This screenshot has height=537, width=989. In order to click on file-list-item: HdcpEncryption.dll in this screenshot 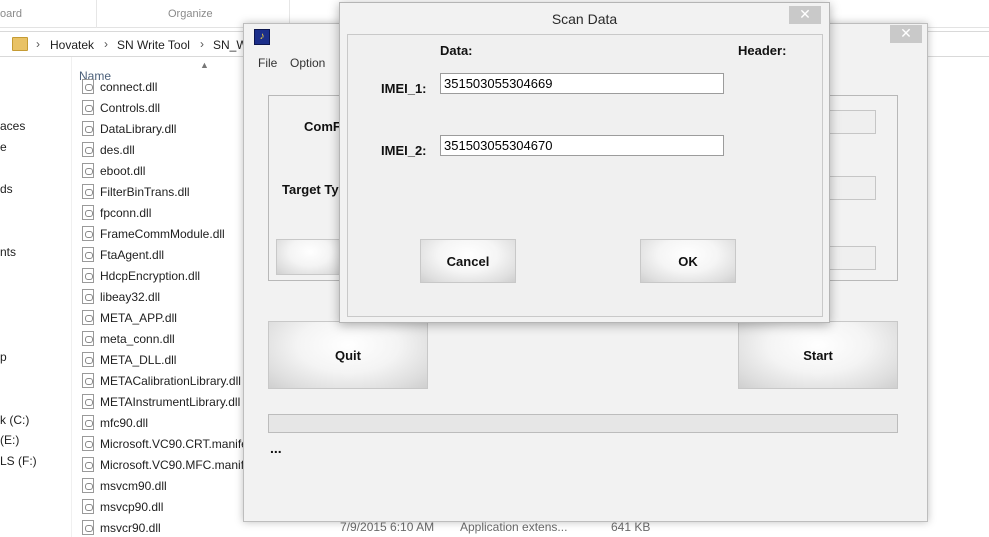, I will do `click(167, 276)`.